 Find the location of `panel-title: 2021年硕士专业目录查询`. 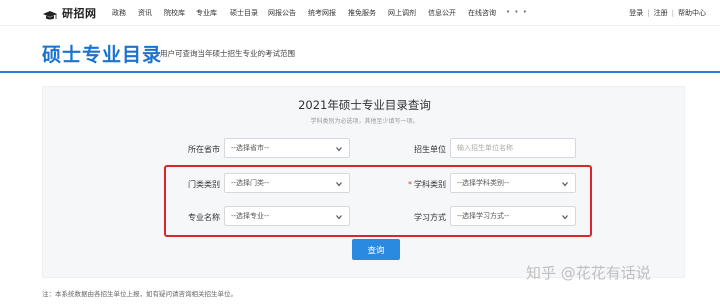

panel-title: 2021年硕士专业目录查询 is located at coordinates (364, 105).